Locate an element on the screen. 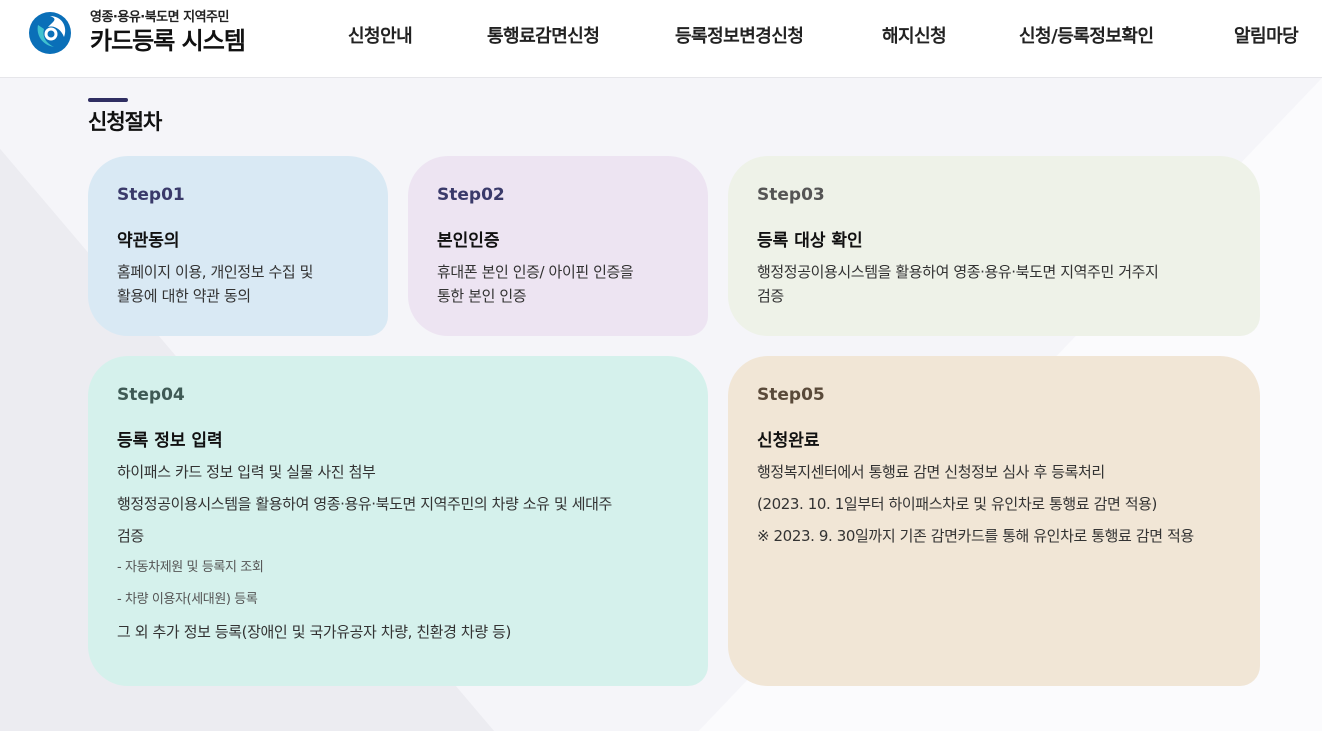 This screenshot has height=731, width=1322. step-title: 신청완료 is located at coordinates (788, 441).